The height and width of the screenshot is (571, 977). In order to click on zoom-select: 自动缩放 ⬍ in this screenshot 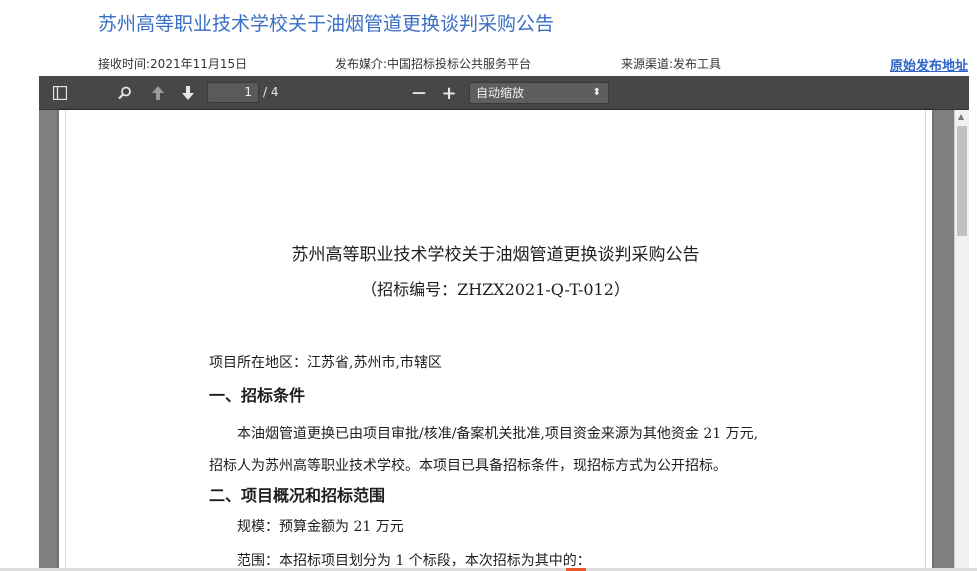, I will do `click(539, 93)`.